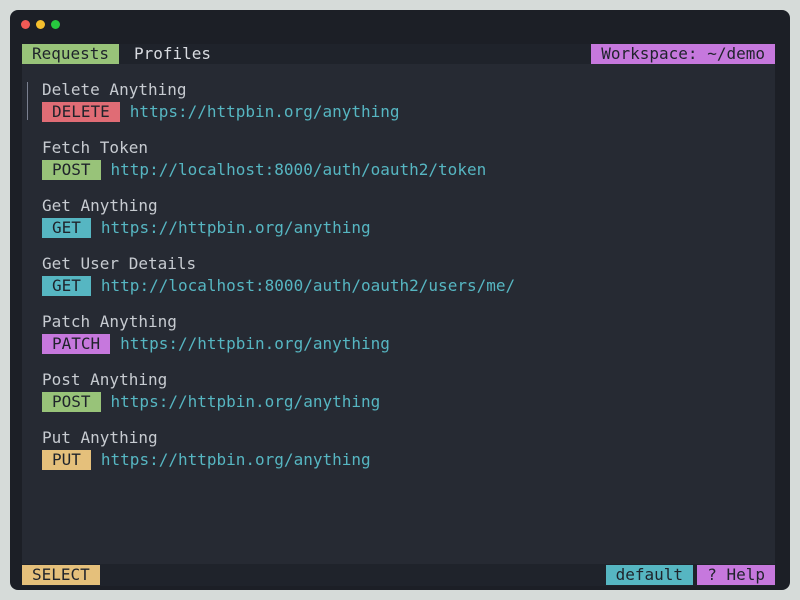 Image resolution: width=800 pixels, height=600 pixels. Describe the element at coordinates (66, 460) in the screenshot. I see `method-badge: PUT` at that location.